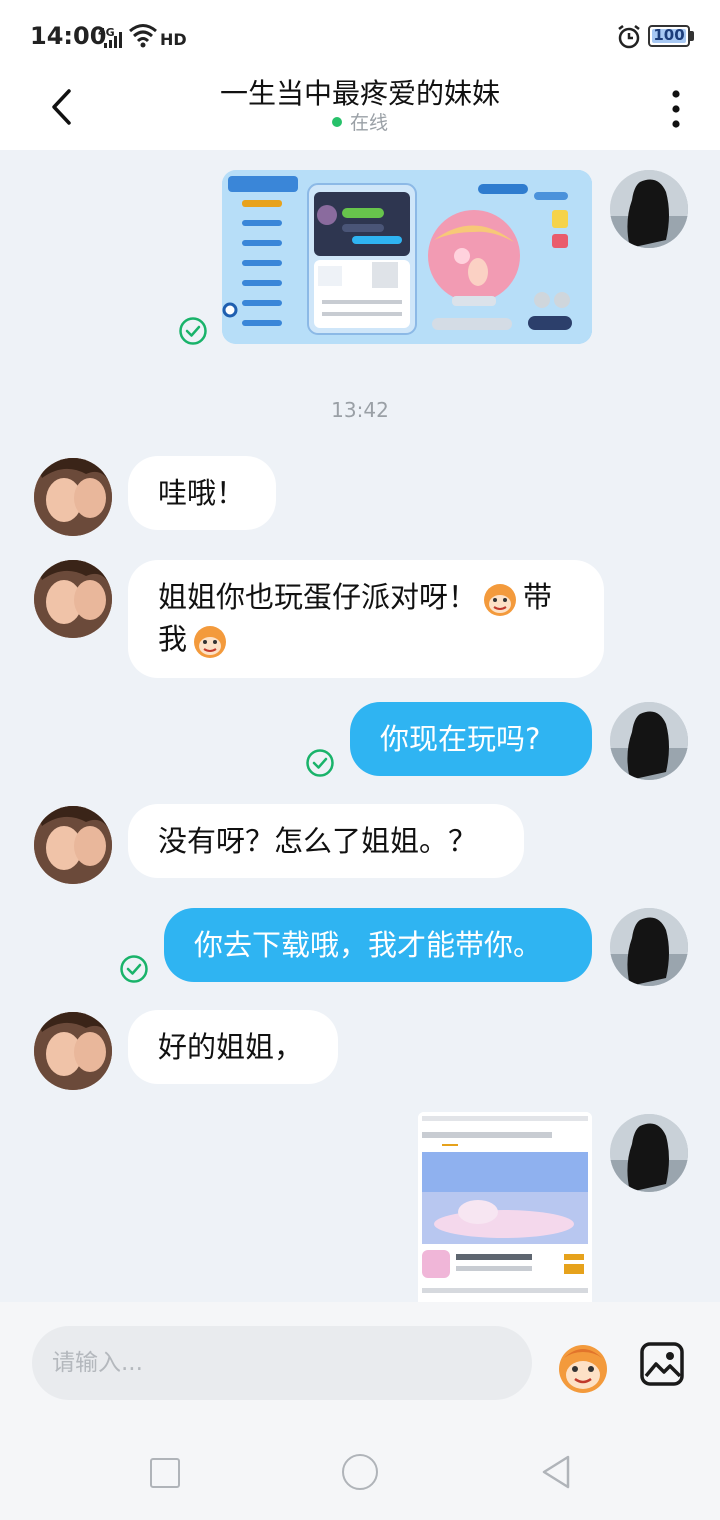 Image resolution: width=720 pixels, height=1520 pixels. I want to click on wifi-icon, so click(143, 36).